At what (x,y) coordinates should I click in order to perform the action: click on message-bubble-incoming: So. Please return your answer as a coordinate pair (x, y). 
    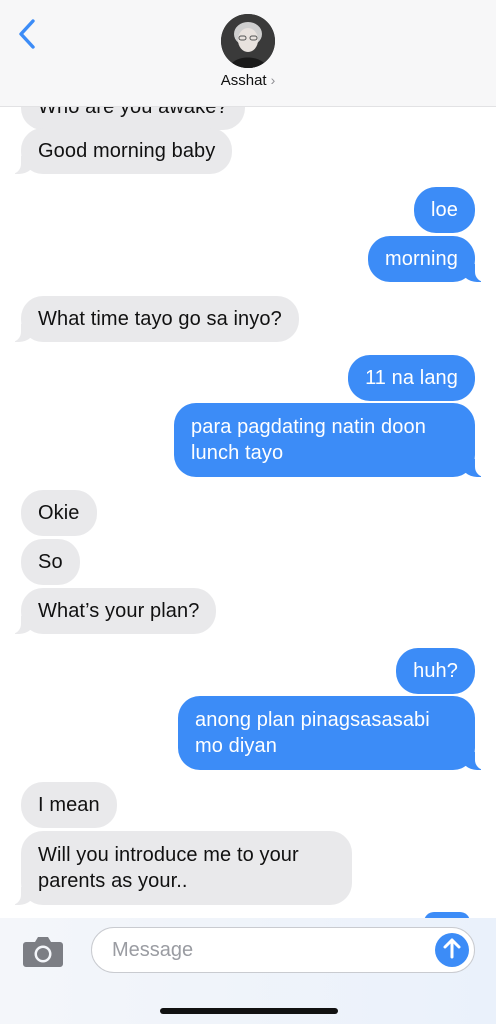
    Looking at the image, I should click on (50, 562).